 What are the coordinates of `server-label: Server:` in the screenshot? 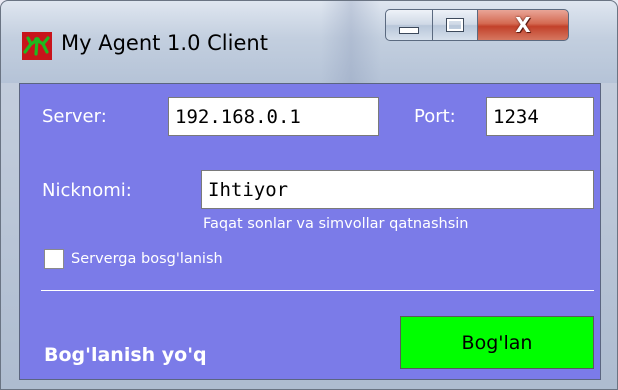 It's located at (74, 116).